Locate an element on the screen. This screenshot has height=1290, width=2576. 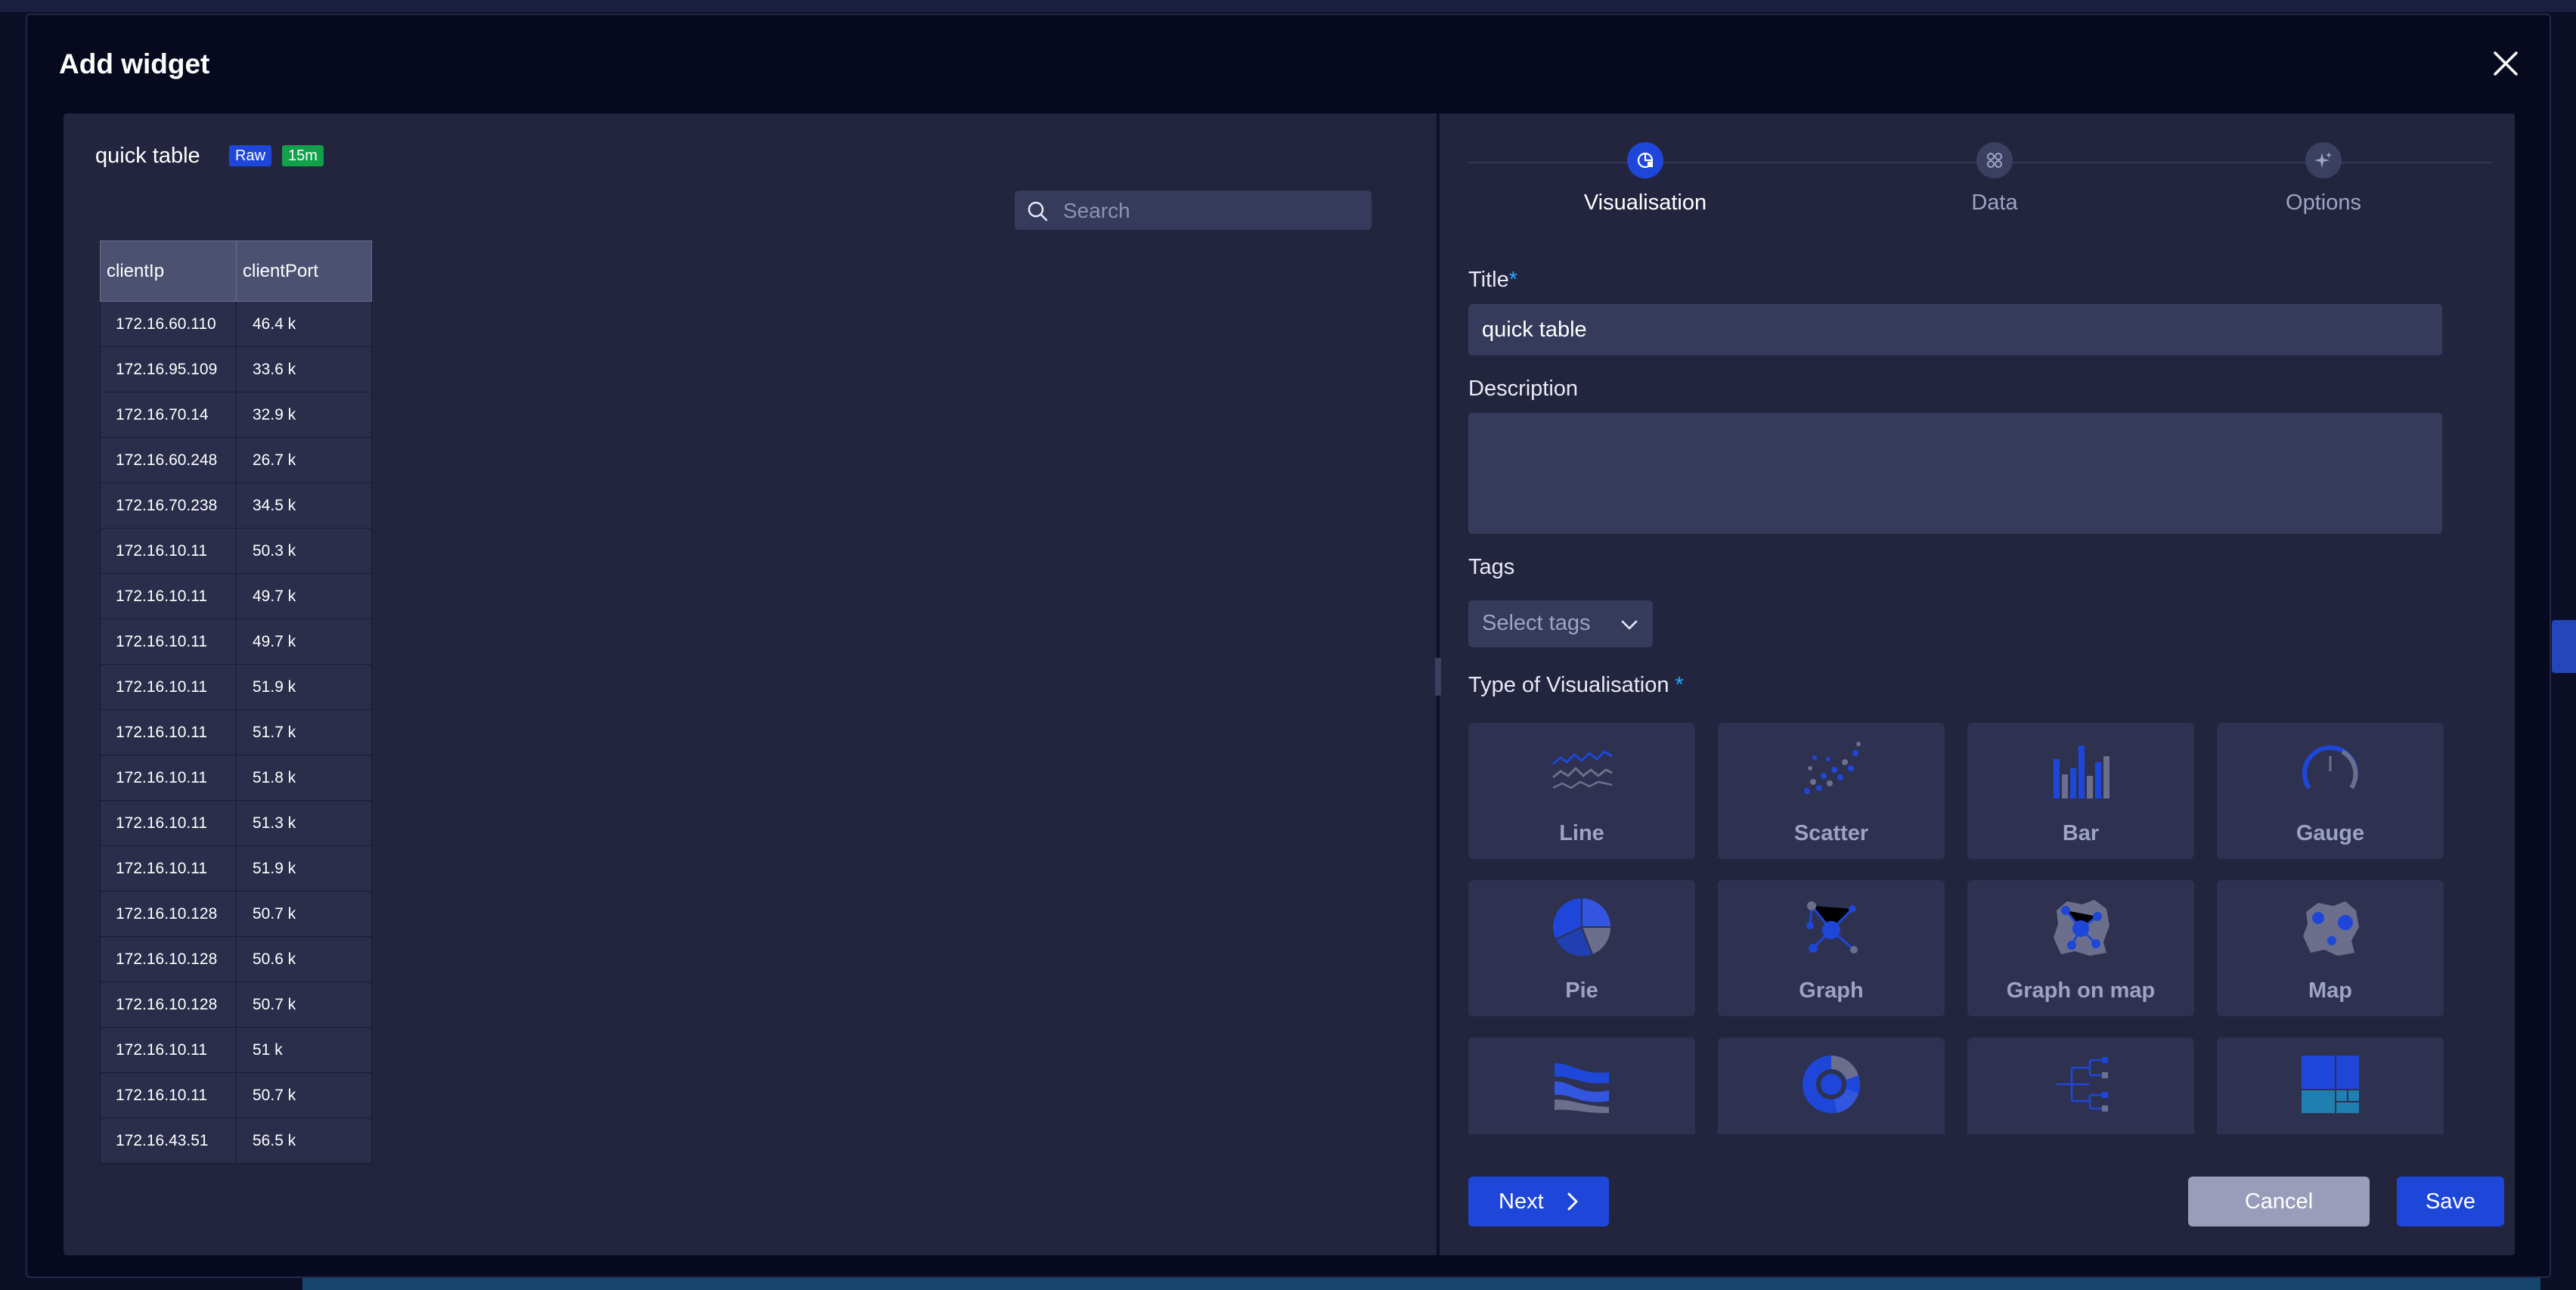
client-port-cell: 56.5 k is located at coordinates (304, 1141).